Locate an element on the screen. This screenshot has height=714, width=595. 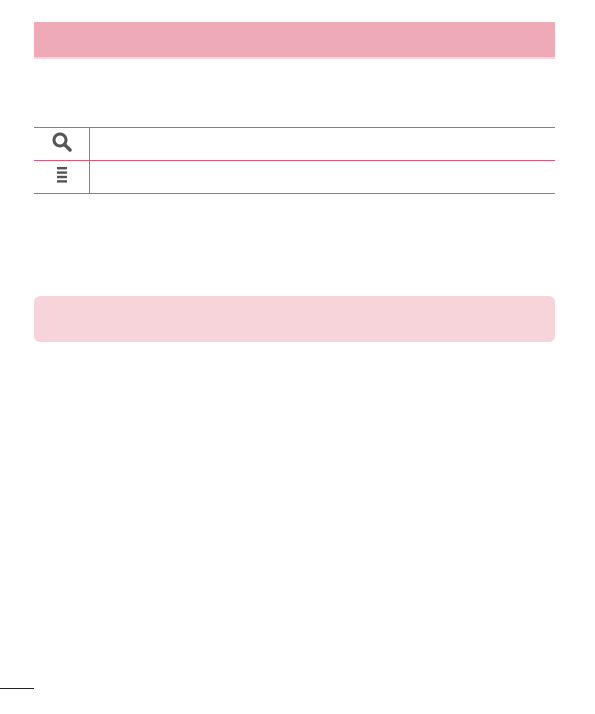
note-box is located at coordinates (294, 319).